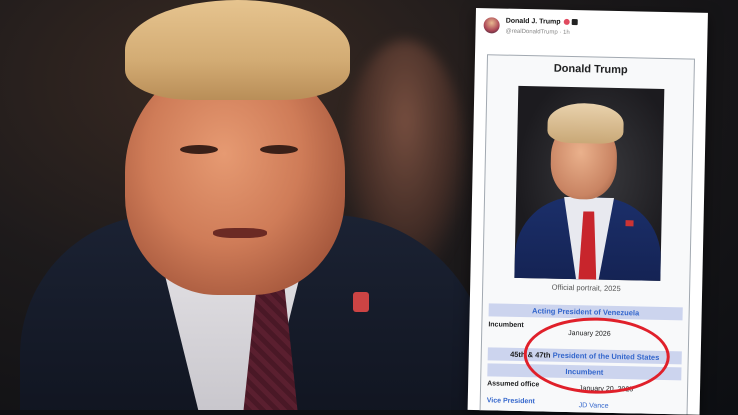  I want to click on flag-pin, so click(361, 302).